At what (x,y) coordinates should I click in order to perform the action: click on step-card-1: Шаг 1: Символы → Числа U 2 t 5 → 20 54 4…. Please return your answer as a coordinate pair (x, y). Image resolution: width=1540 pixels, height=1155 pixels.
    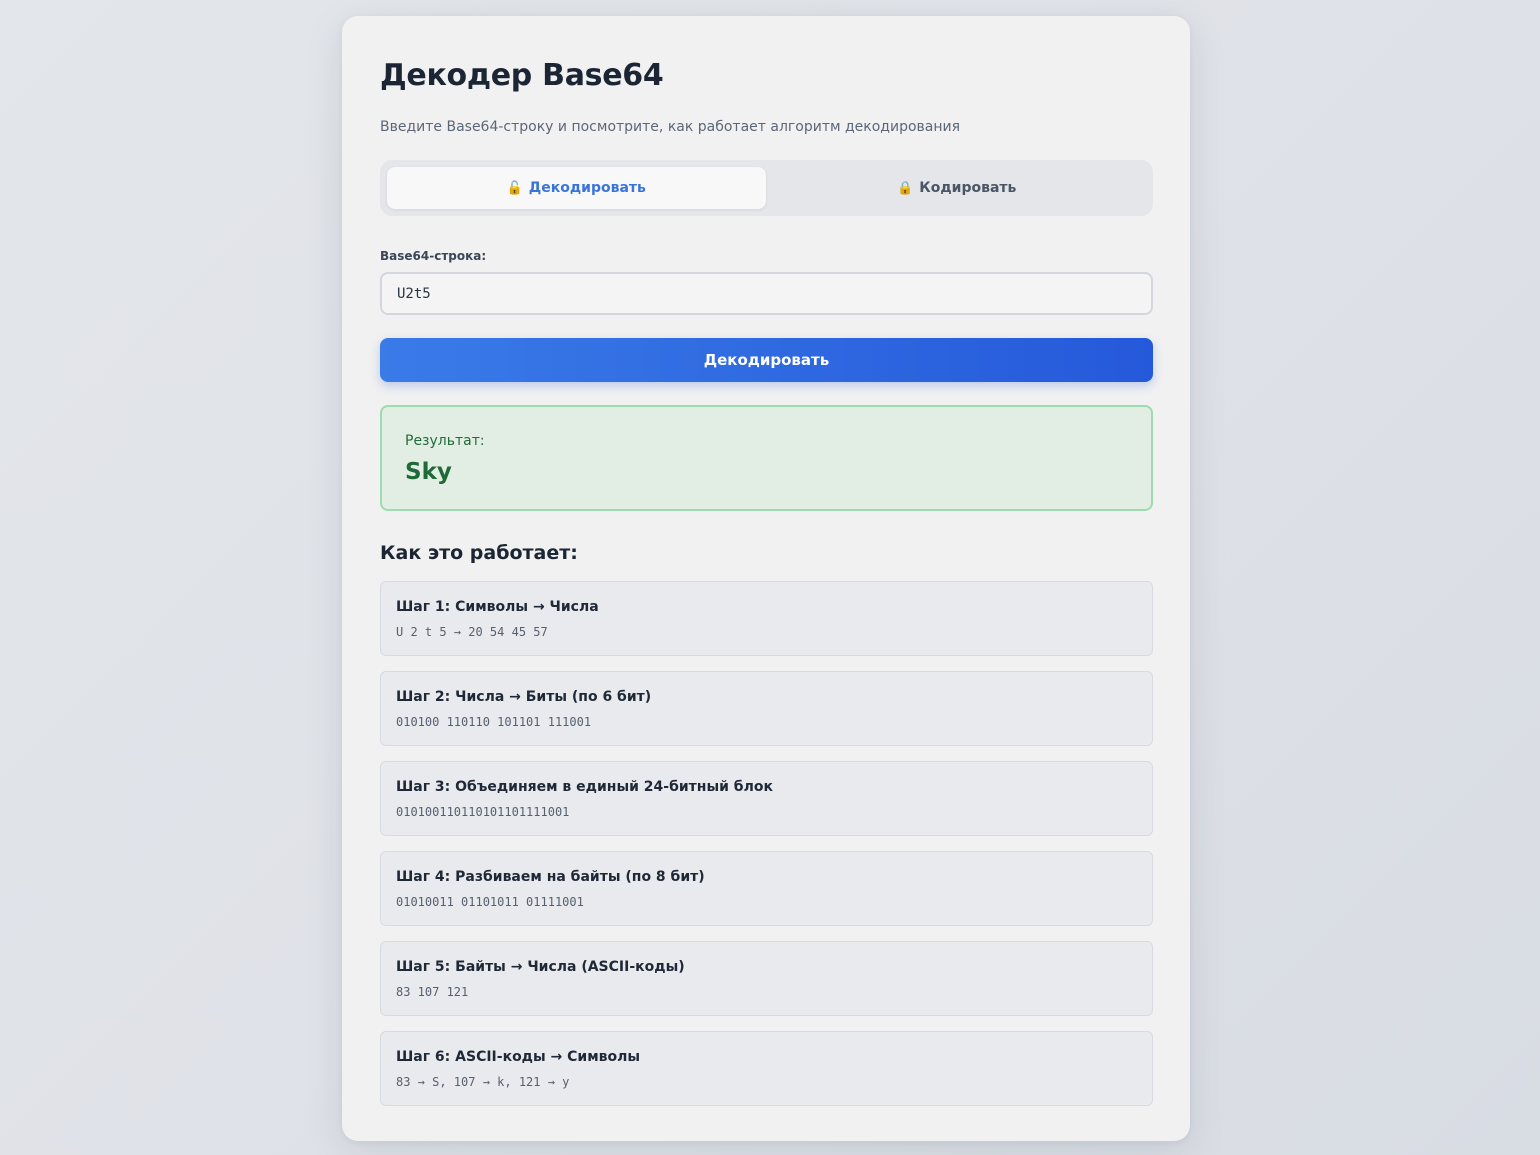
    Looking at the image, I should click on (766, 618).